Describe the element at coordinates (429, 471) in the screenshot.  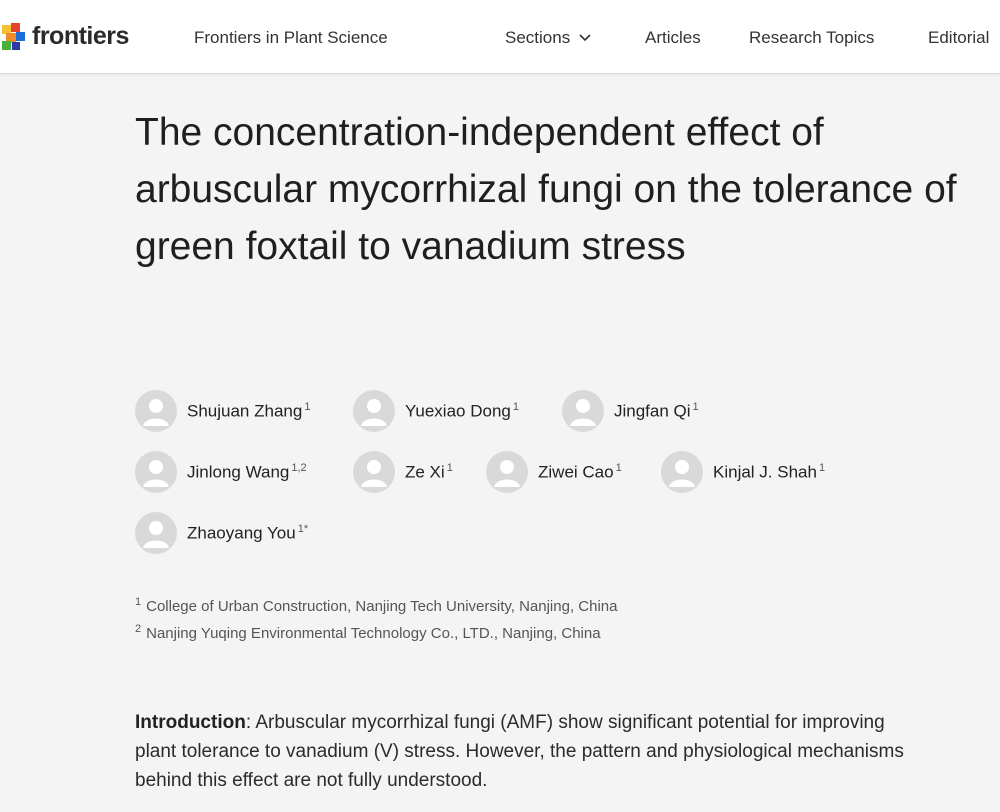
I see `author-name: Ze Xi 1` at that location.